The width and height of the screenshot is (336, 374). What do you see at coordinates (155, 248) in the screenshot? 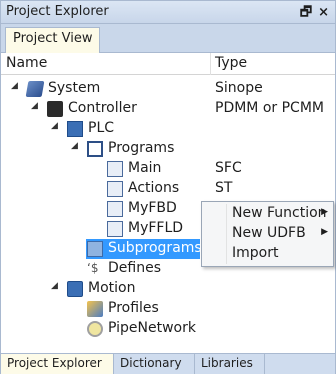
I see `tree-item-label: Subprograms` at bounding box center [155, 248].